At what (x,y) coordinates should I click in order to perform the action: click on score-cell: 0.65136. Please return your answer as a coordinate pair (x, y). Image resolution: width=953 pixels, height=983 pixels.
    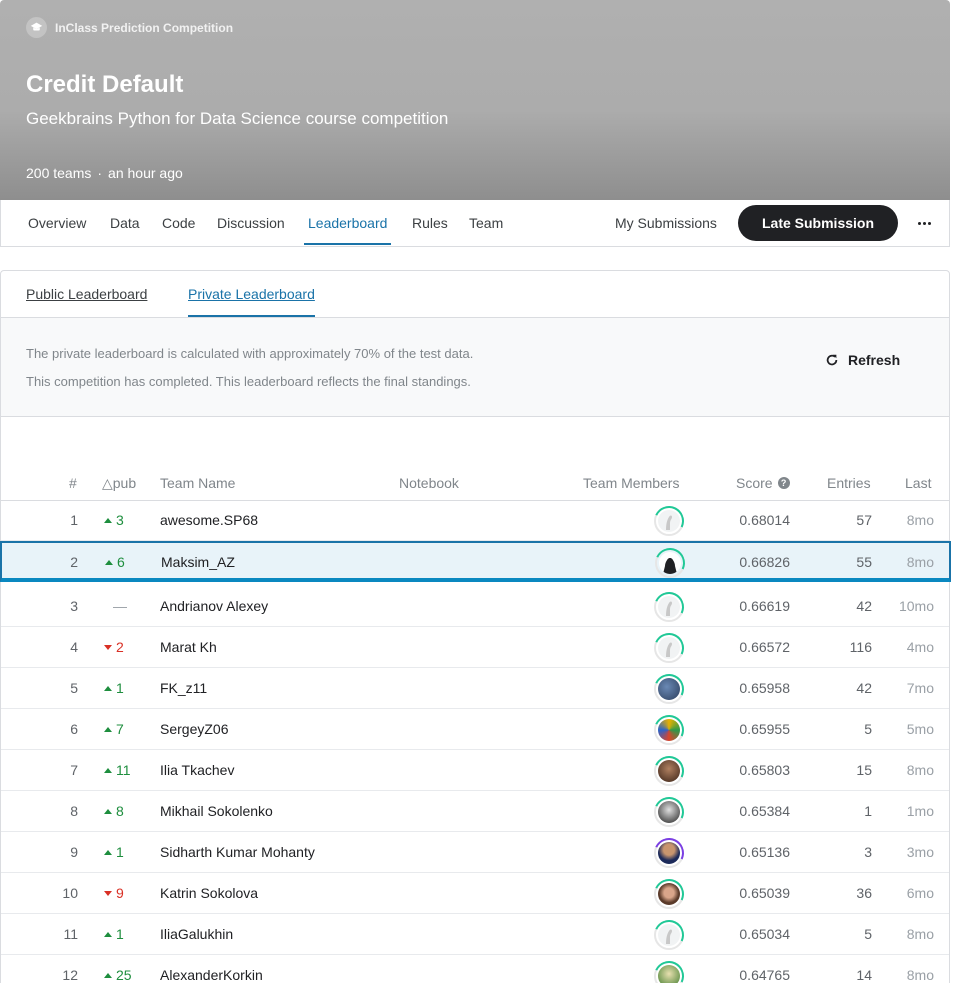
    Looking at the image, I should click on (764, 852).